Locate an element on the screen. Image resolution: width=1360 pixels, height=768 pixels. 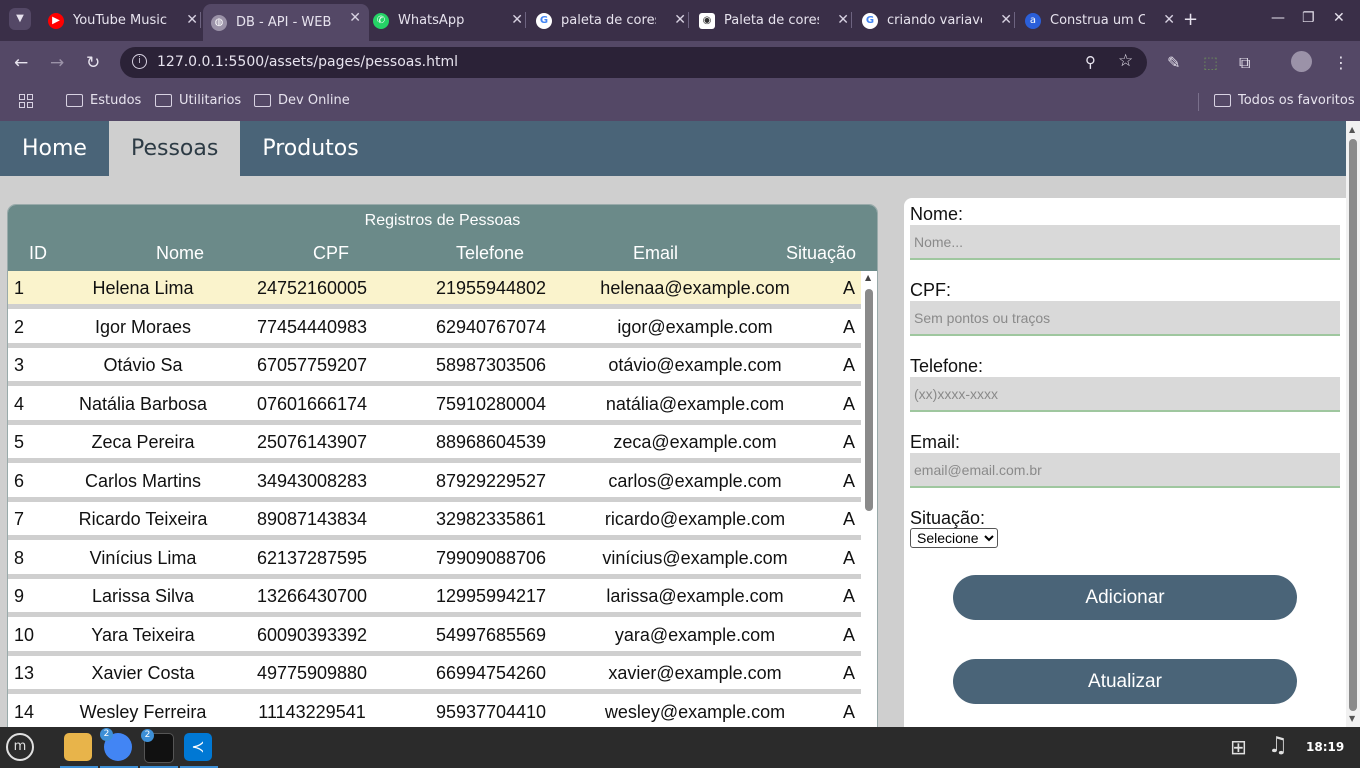
tab-paleta-site: ◉ Paleta de cores ✕ is located at coordinates (774, 20).